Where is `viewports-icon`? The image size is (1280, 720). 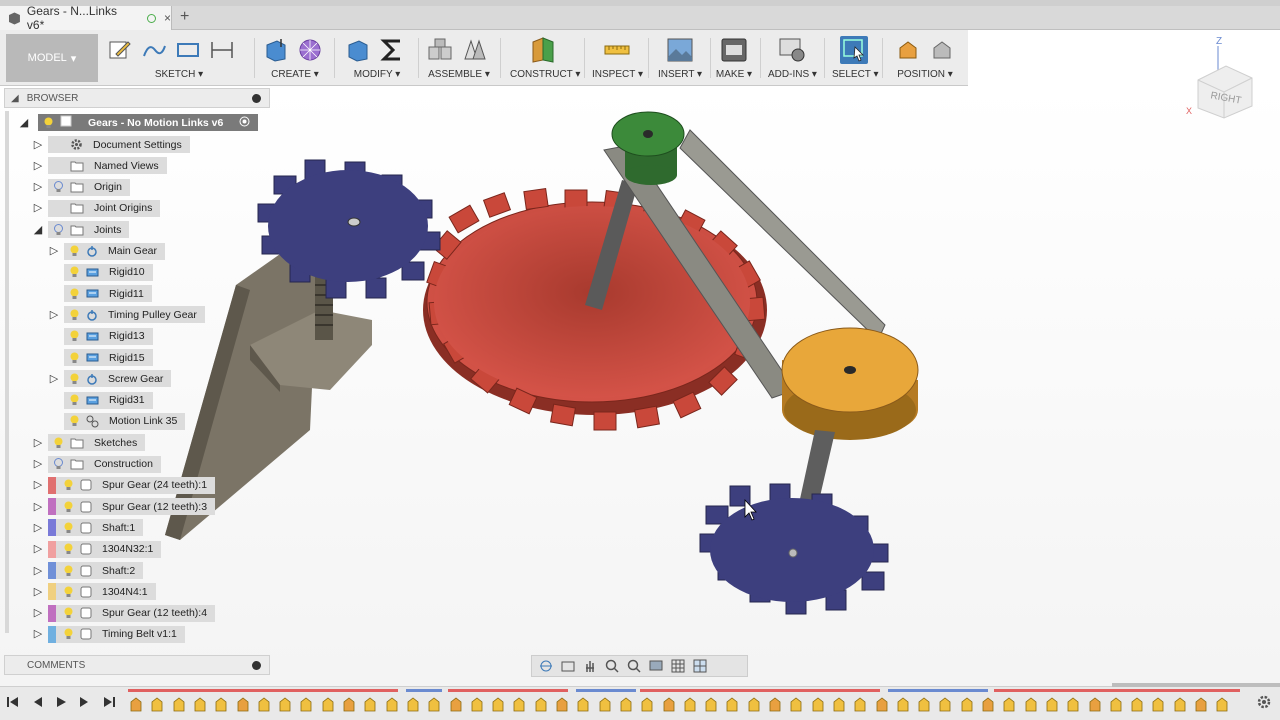 viewports-icon is located at coordinates (700, 666).